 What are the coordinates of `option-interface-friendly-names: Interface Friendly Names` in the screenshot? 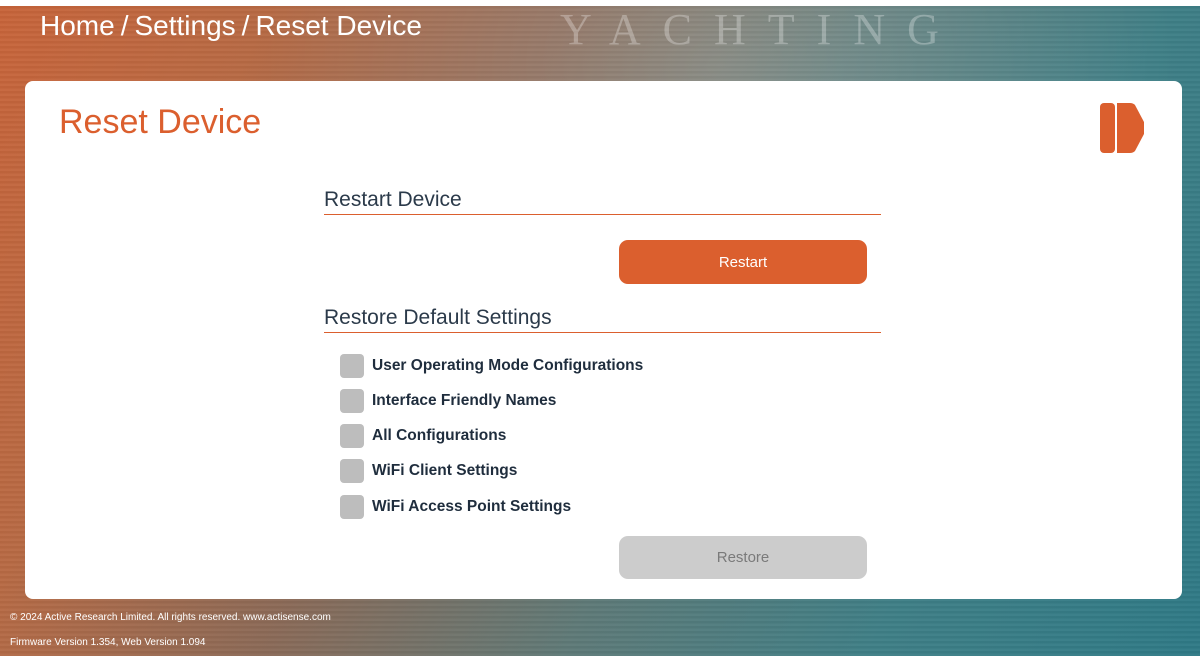 It's located at (448, 401).